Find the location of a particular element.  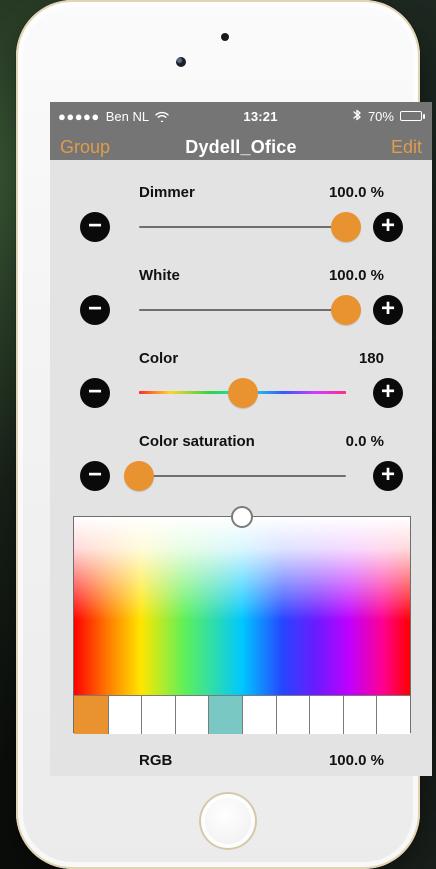

dimmer-minus-button: − is located at coordinates (95, 227).